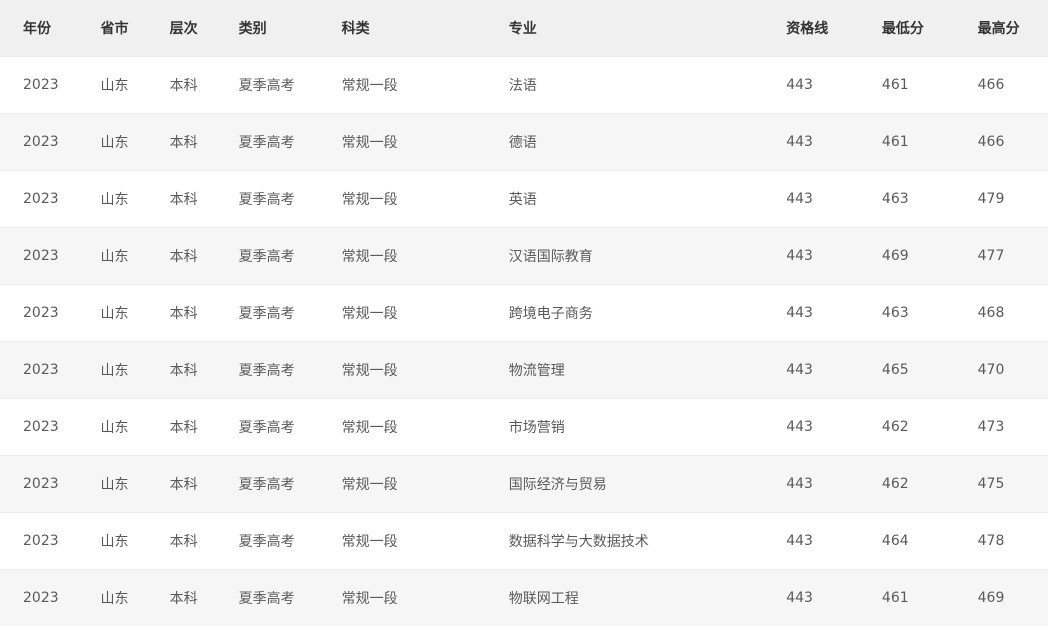 The image size is (1048, 630). I want to click on table-row: 2023 山东 本科 夏季高考 常规一段 跨境电子商务 443 463 468, so click(524, 313).